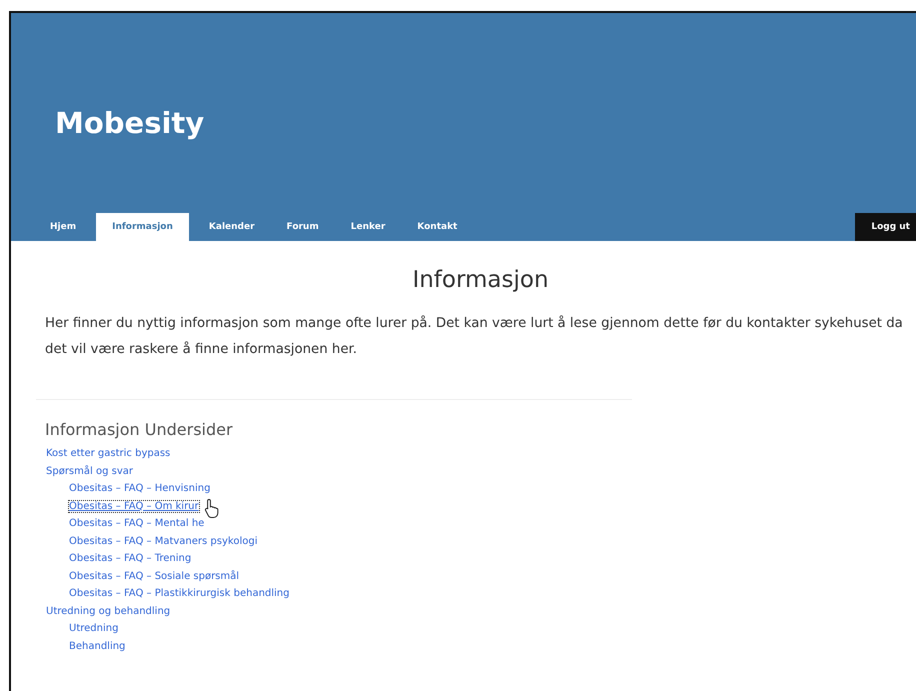 The width and height of the screenshot is (916, 691). What do you see at coordinates (137, 523) in the screenshot?
I see `subpage-link: Obesitas – FAQ – Mental he` at bounding box center [137, 523].